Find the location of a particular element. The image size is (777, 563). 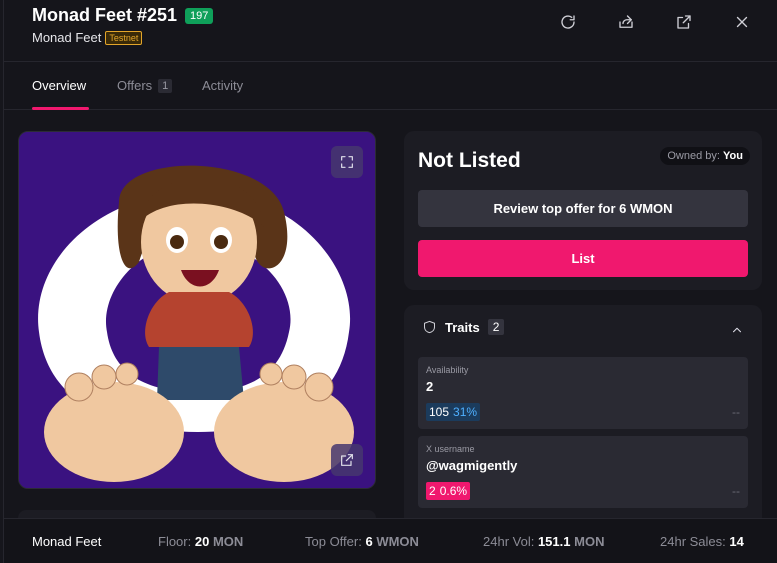

nft-title: Monad Feet #251 is located at coordinates (105, 15).